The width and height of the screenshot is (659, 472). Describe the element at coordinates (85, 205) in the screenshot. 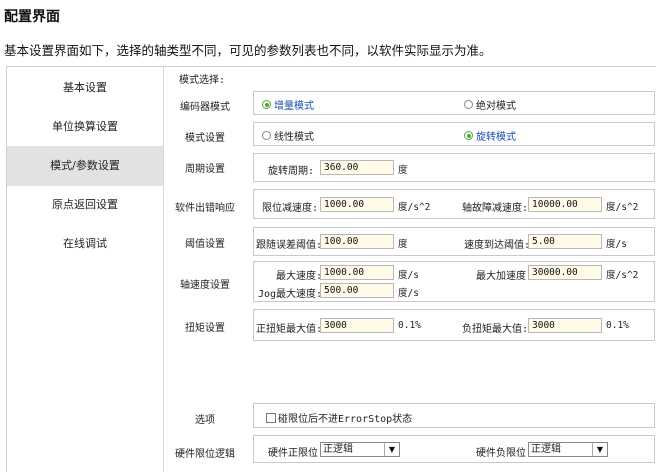

I see `sidebar-item-homing: 原点返回设置` at that location.